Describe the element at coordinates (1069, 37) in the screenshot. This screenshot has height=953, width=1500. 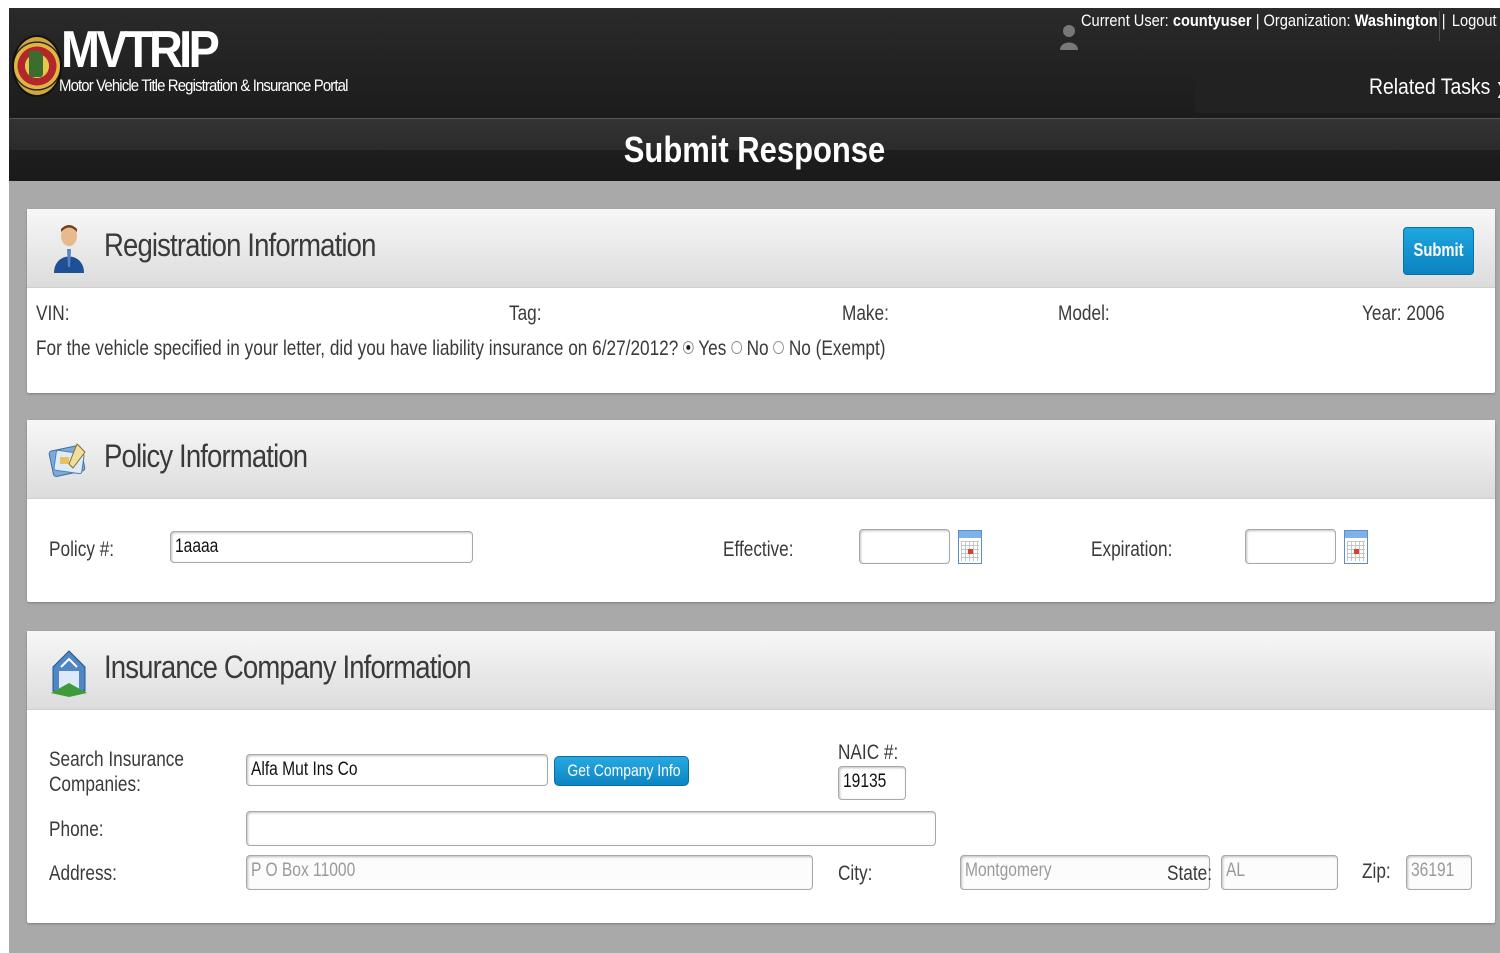
I see `user-icon` at that location.